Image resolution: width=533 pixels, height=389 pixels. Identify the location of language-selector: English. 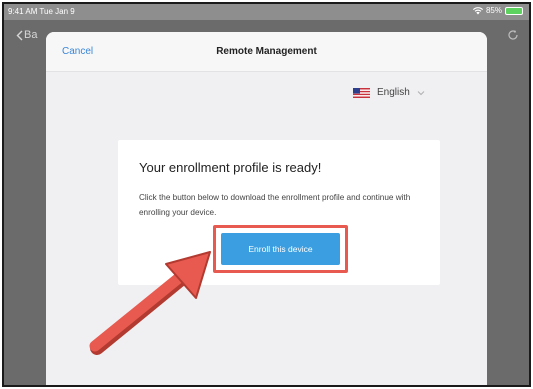
(389, 92).